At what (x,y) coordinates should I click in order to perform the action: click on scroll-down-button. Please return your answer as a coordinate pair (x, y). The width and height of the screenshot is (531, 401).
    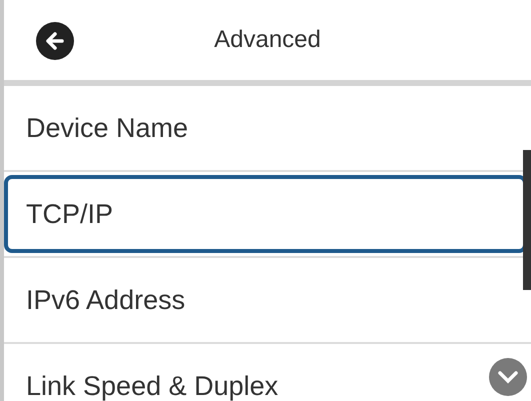
    Looking at the image, I should click on (508, 377).